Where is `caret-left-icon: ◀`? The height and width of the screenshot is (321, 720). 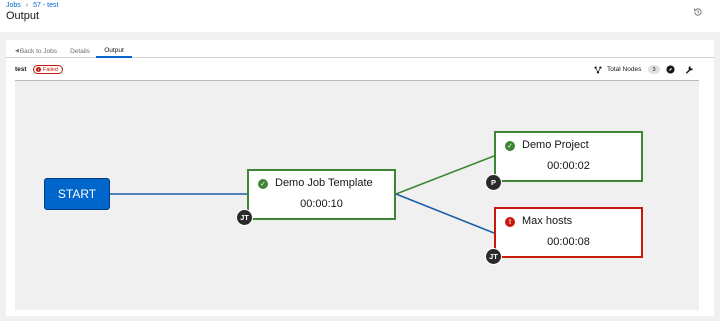 caret-left-icon: ◀ is located at coordinates (16, 51).